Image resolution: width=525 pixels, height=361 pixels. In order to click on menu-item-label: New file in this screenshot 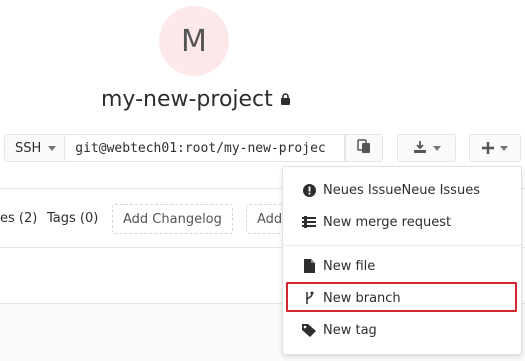, I will do `click(349, 266)`.